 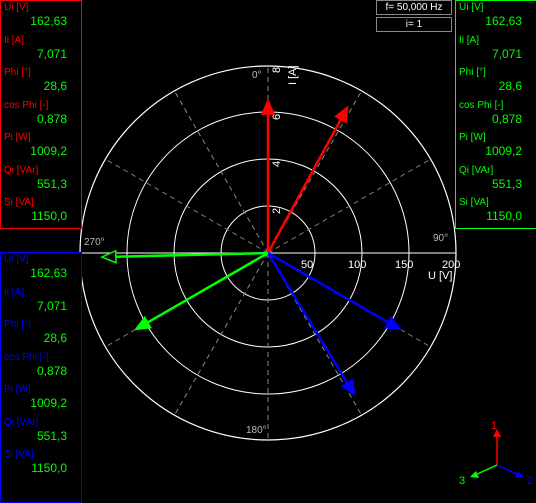 What do you see at coordinates (277, 70) in the screenshot?
I see `current-tick-label: 8` at bounding box center [277, 70].